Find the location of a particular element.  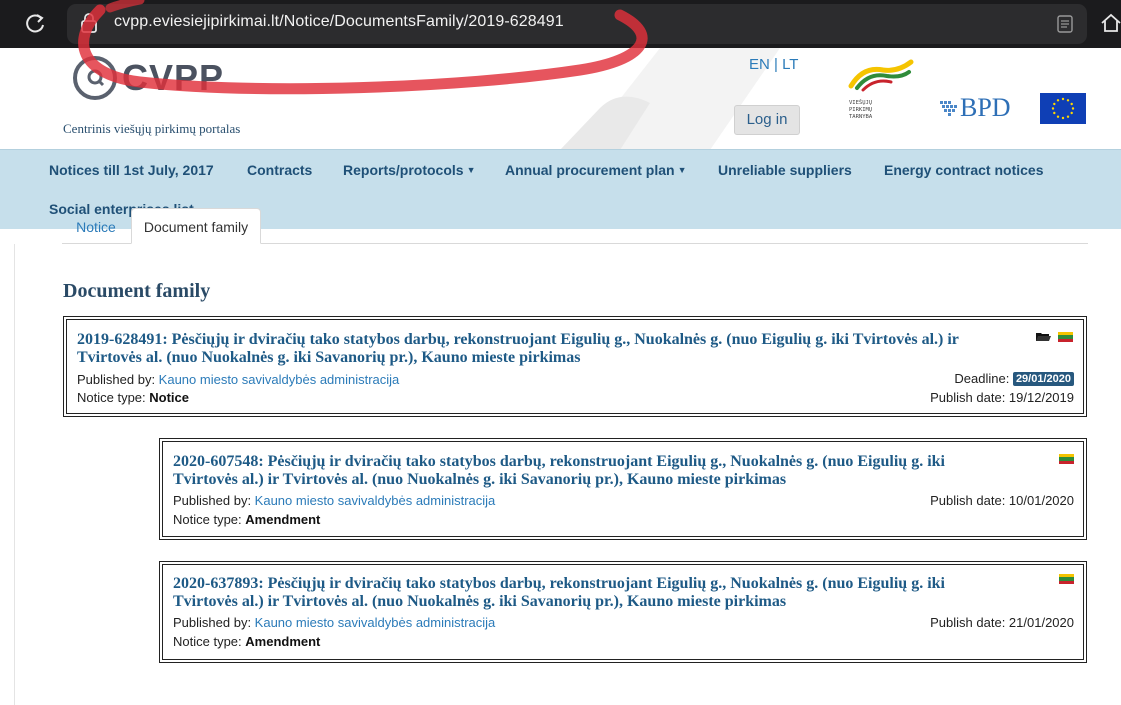

nav-label: Energy contract notices is located at coordinates (964, 170).